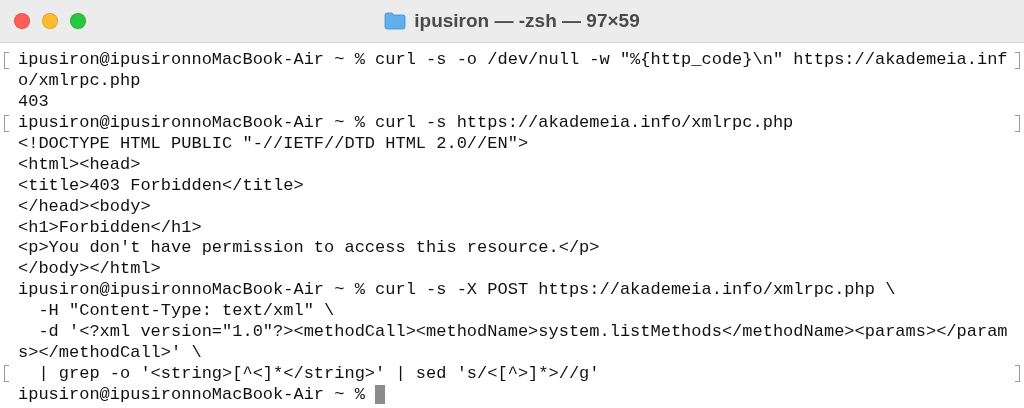 The height and width of the screenshot is (408, 1024). What do you see at coordinates (110, 227) in the screenshot?
I see `terminal-line: <h1>Forbidden</h1>` at bounding box center [110, 227].